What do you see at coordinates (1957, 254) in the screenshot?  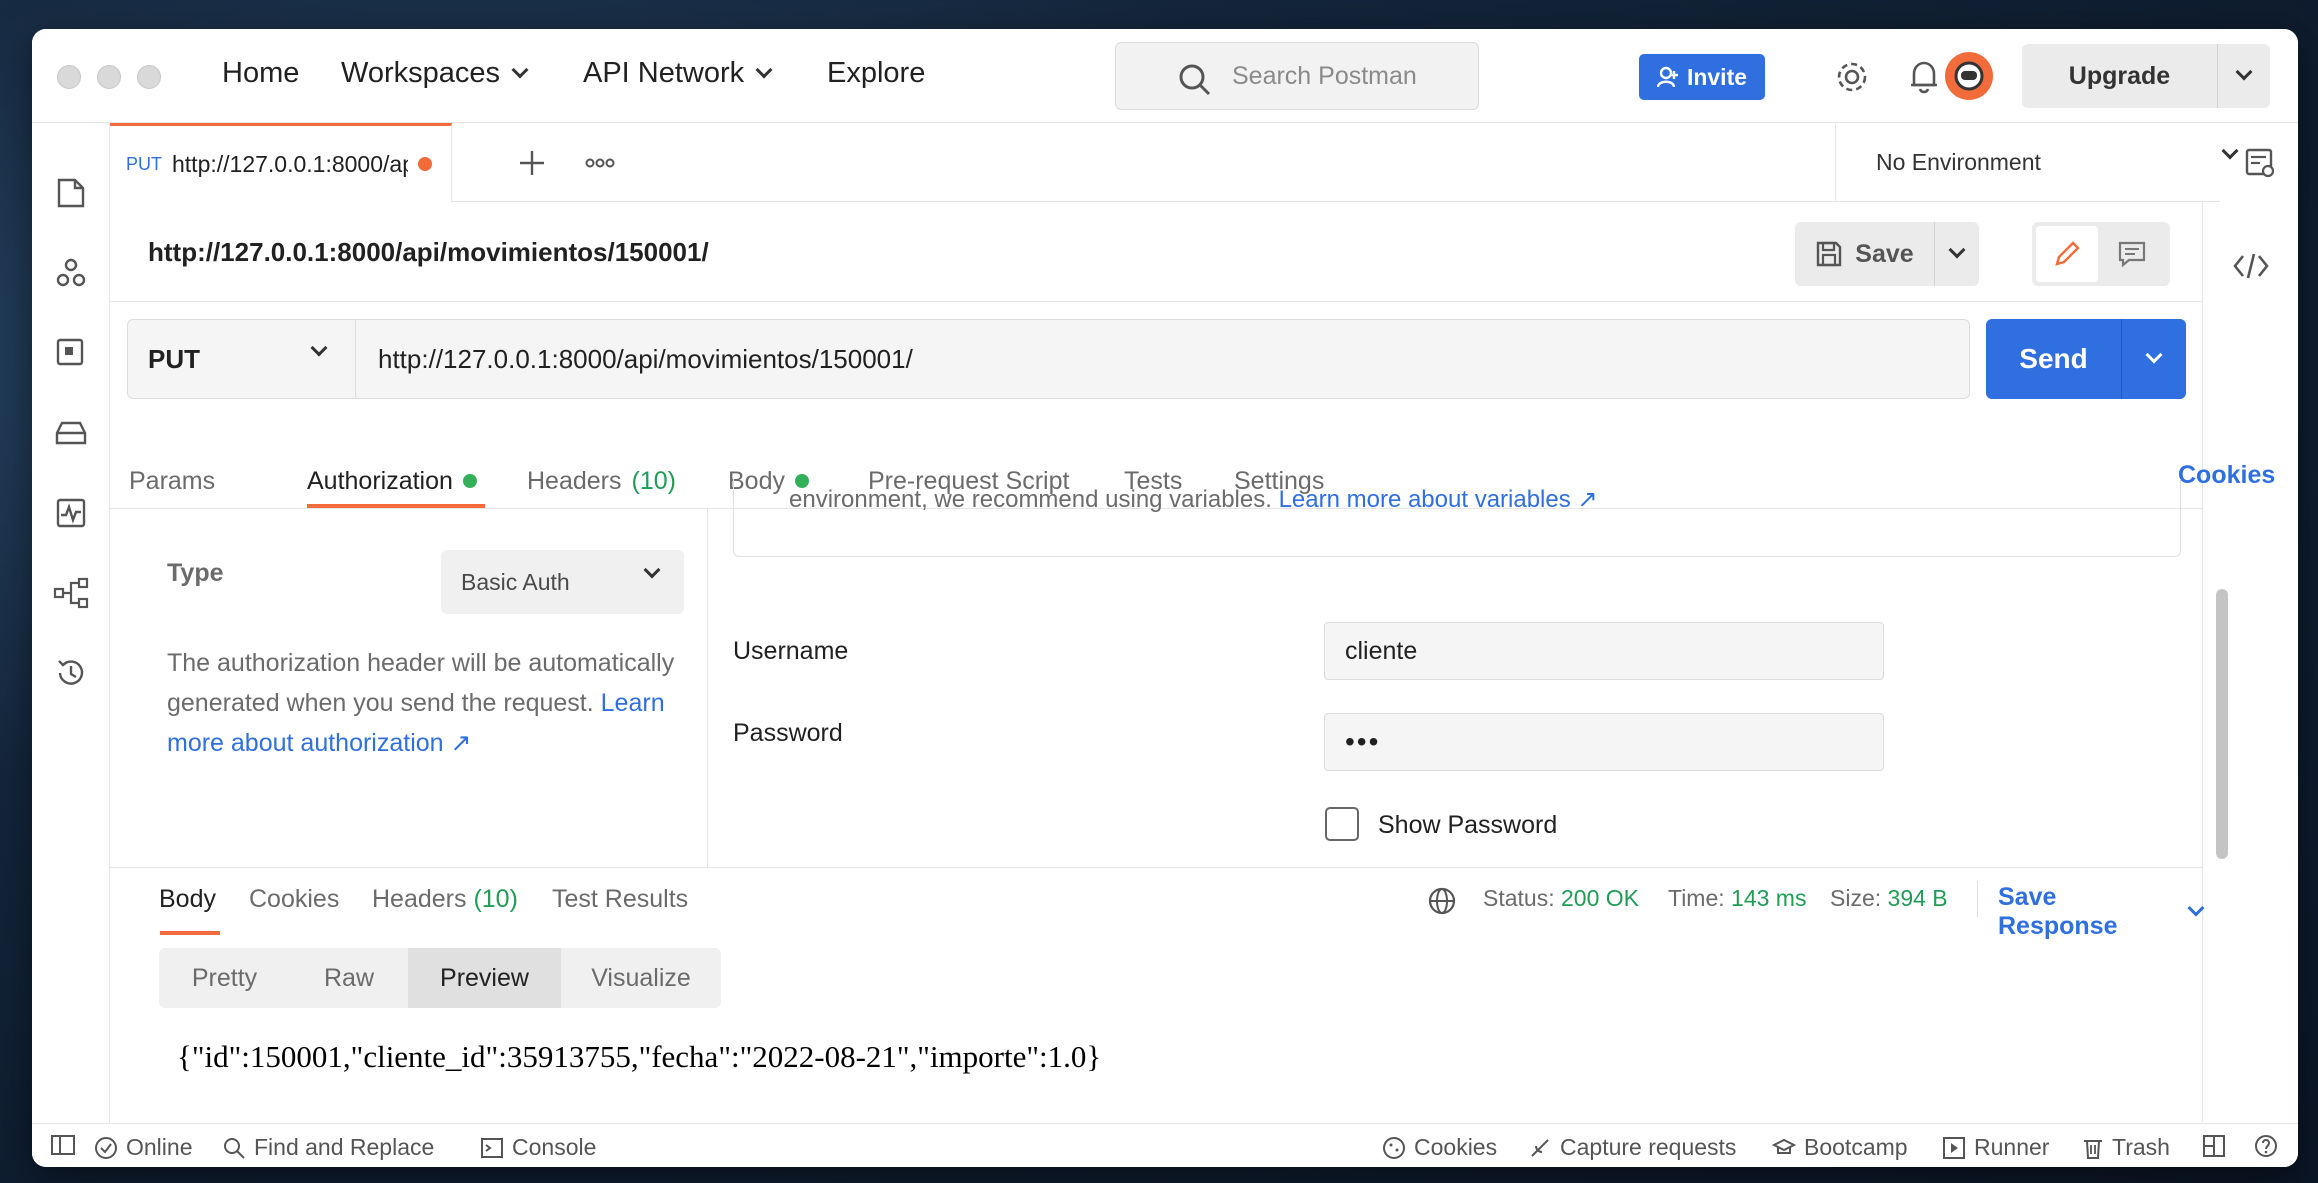 I see `save-menu-button` at bounding box center [1957, 254].